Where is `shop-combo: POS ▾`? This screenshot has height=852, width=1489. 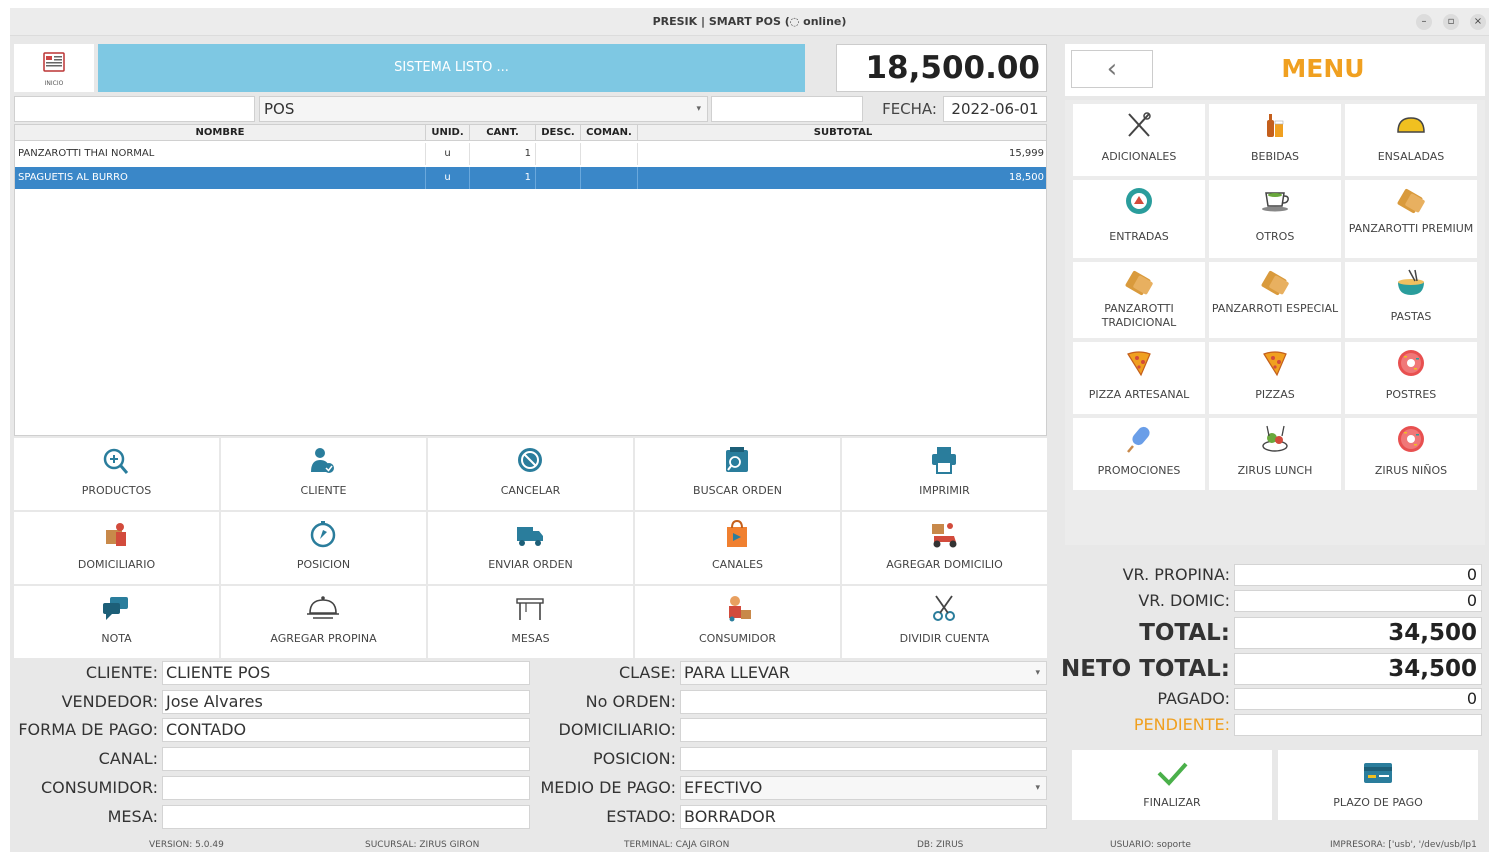
shop-combo: POS ▾ is located at coordinates (483, 109).